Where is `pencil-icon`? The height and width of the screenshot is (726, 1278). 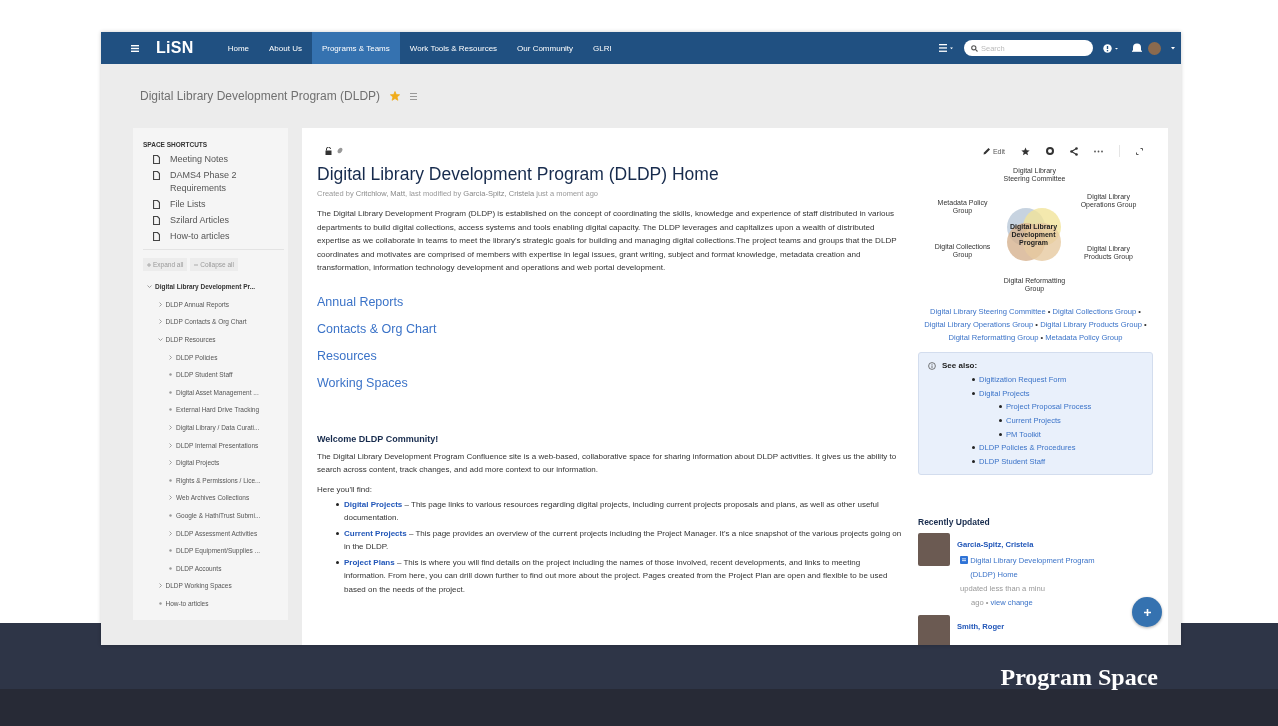
pencil-icon is located at coordinates (986, 151).